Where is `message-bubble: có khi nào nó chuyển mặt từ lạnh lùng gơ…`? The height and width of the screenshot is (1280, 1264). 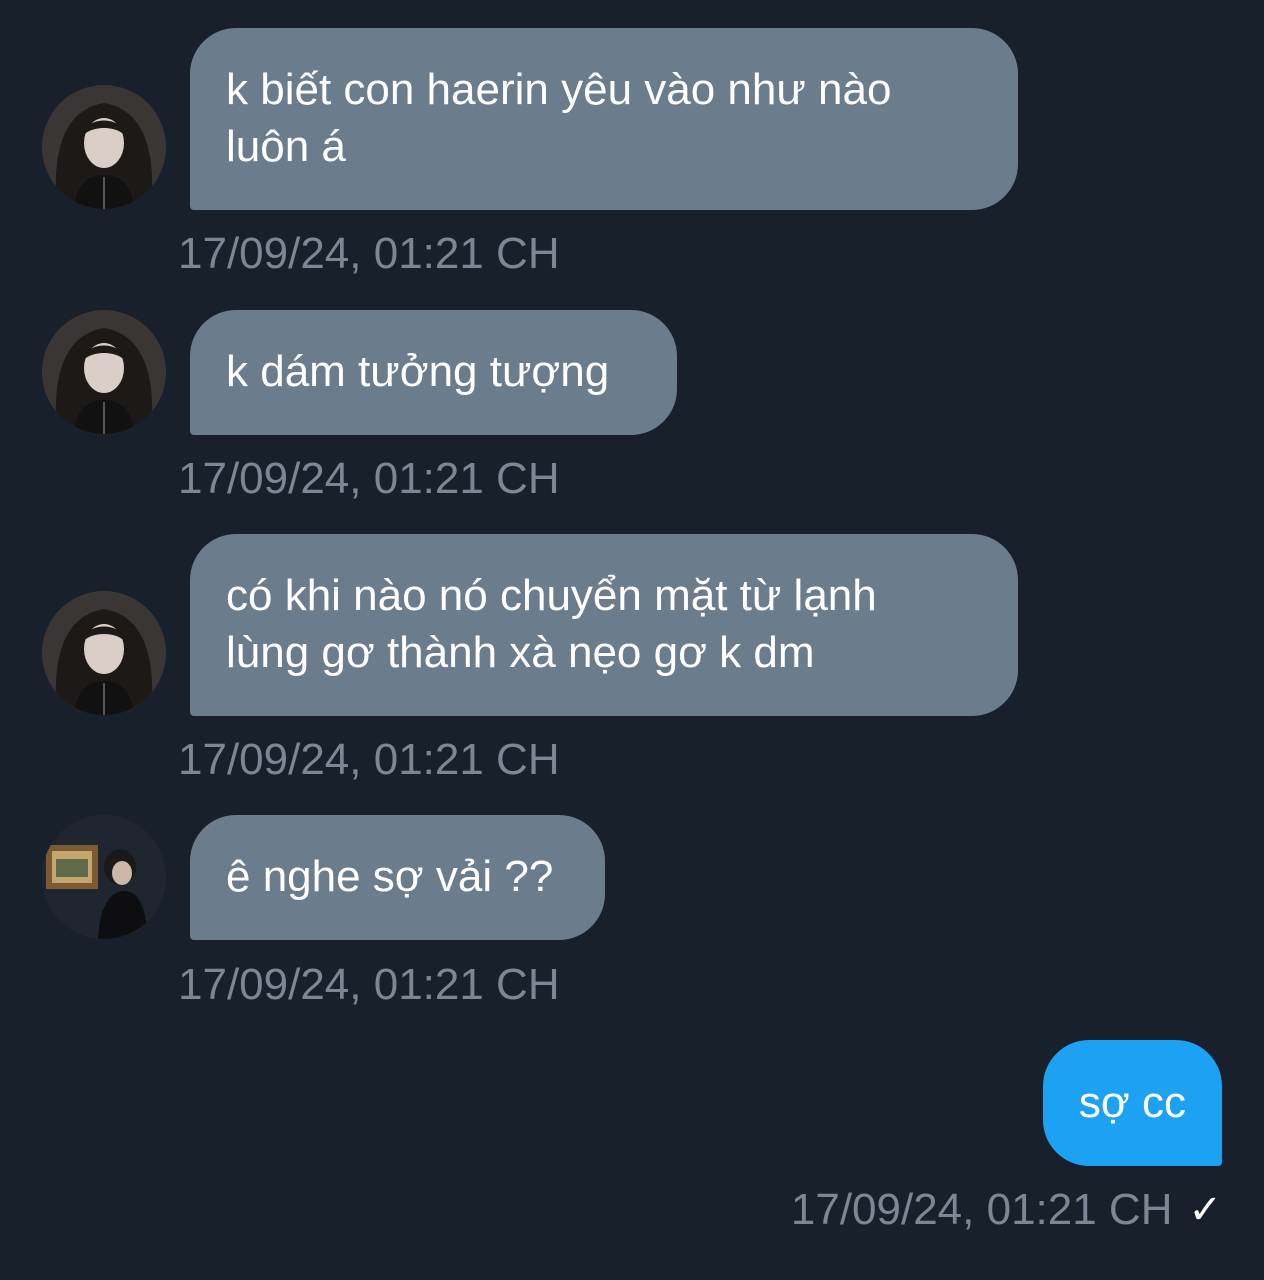 message-bubble: có khi nào nó chuyển mặt từ lạnh lùng gơ… is located at coordinates (604, 625).